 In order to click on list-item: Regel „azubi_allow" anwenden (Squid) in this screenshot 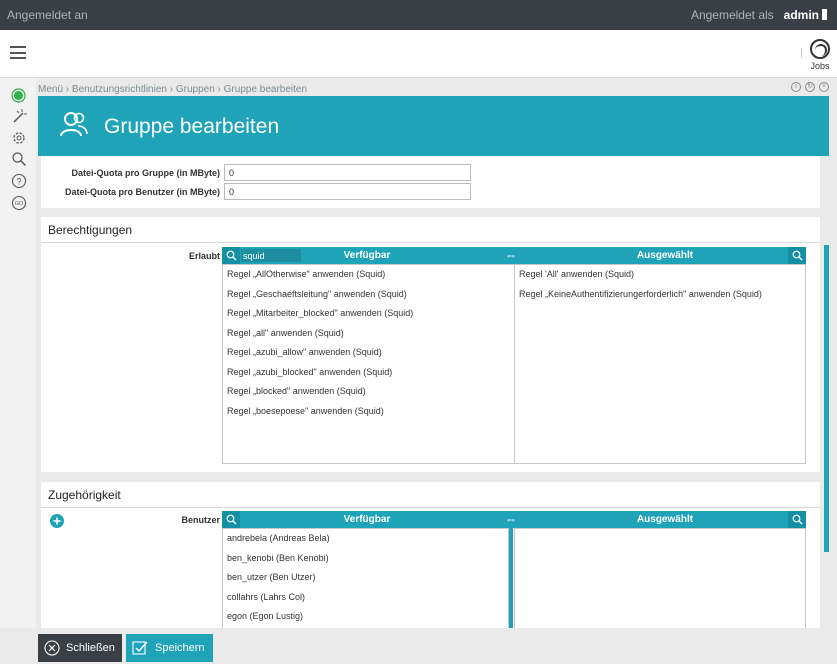, I will do `click(368, 353)`.